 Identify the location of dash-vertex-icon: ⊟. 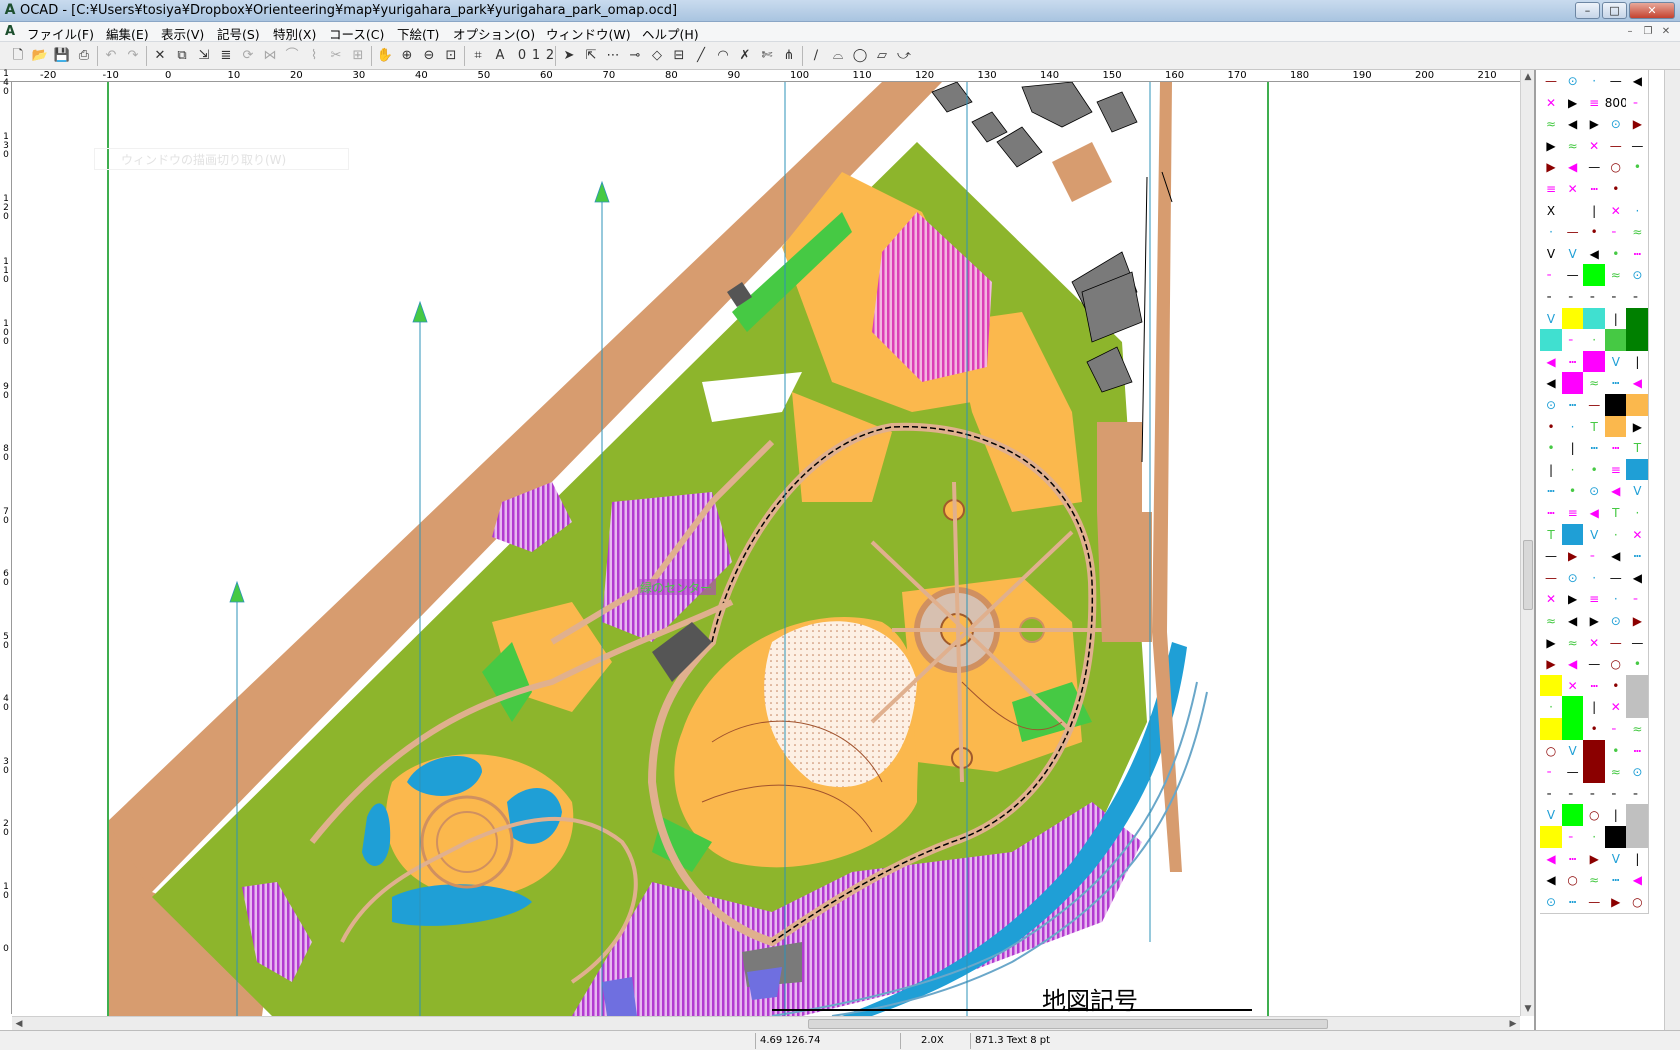
(679, 56).